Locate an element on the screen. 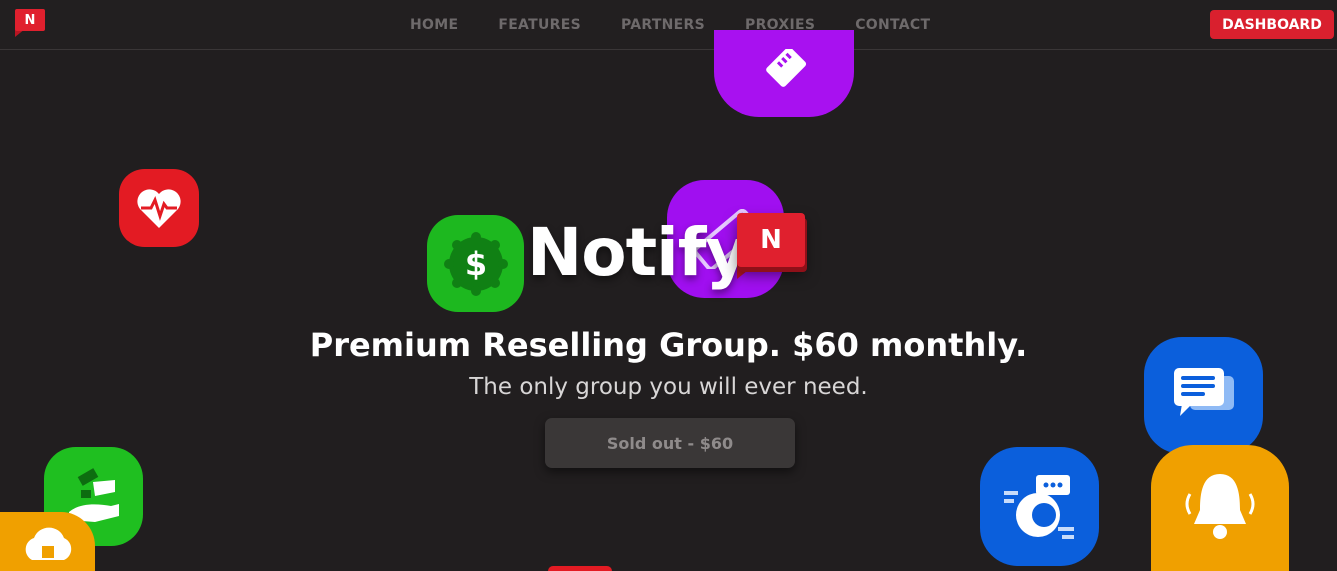 The image size is (1337, 571). sold-out-button: Sold out - $60 is located at coordinates (670, 443).